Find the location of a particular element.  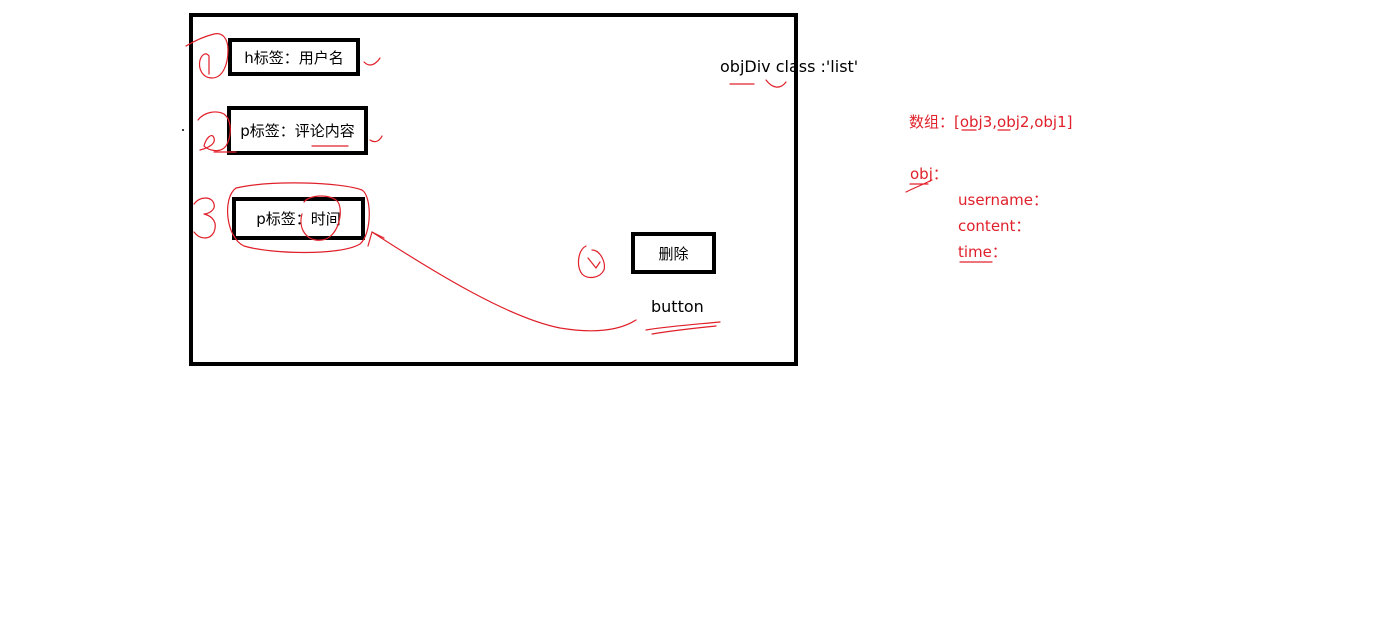

obj-annotation: obj： is located at coordinates (929, 174).